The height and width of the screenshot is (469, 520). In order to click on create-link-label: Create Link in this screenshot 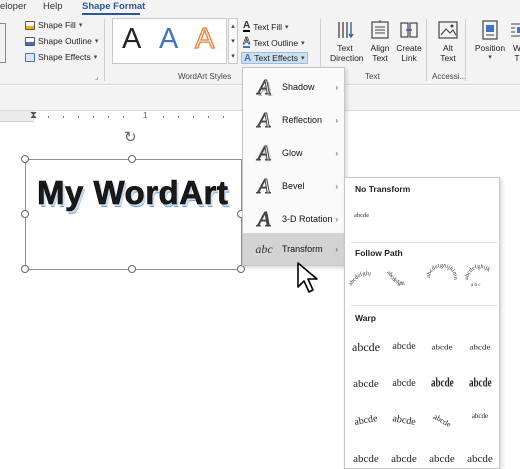, I will do `click(409, 53)`.